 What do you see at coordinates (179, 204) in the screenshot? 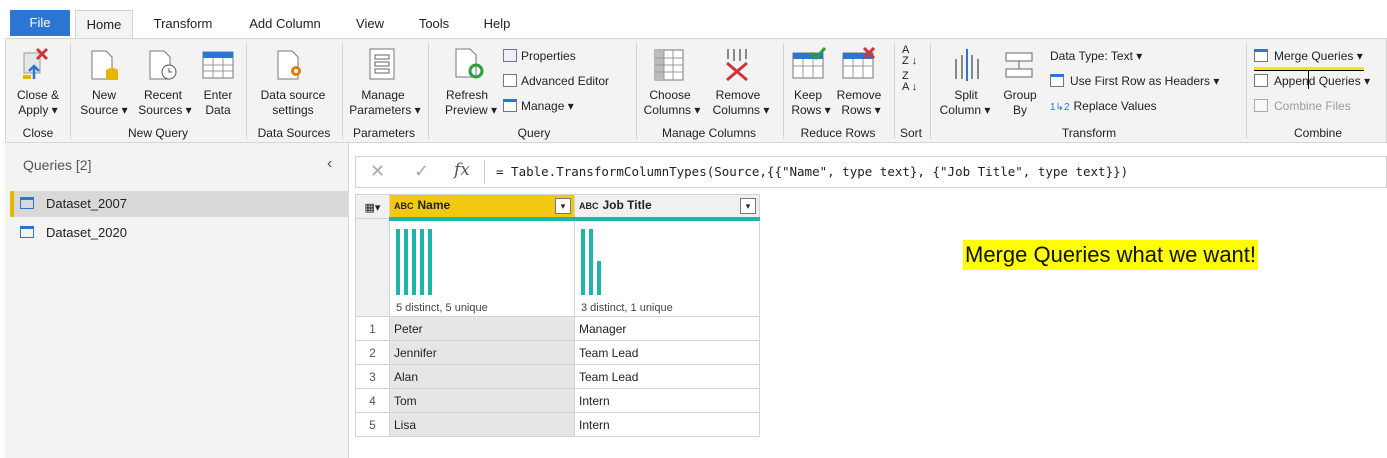
I see `query-item-dataset-2007: Dataset_2007` at bounding box center [179, 204].